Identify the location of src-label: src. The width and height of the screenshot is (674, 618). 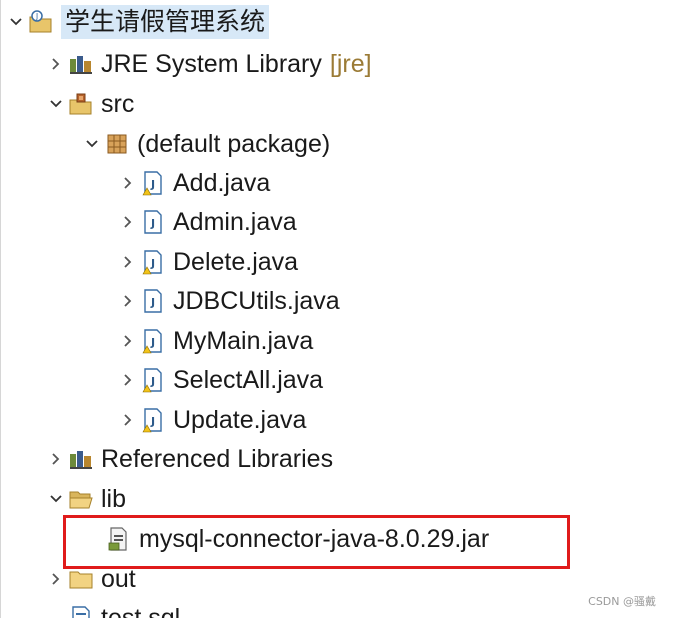
(118, 104).